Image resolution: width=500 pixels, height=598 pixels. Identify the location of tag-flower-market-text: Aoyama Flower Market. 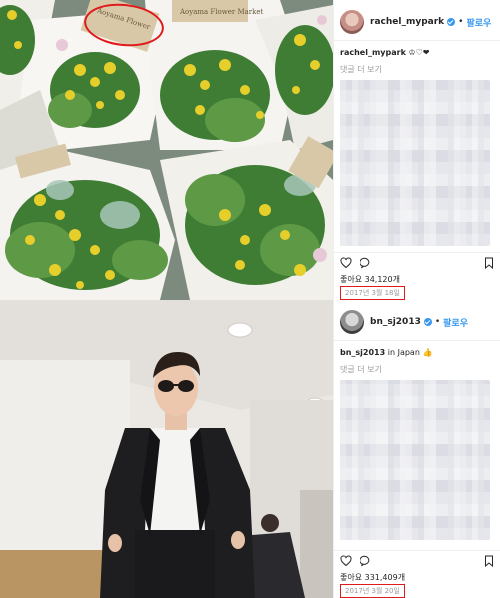
(221, 12).